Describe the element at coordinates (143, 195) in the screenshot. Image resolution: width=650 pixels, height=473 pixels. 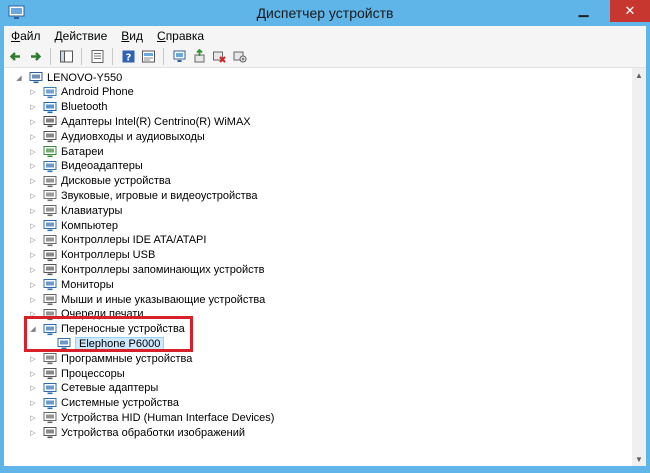
I see `tree-node: ▷ Звуковые, игровые и видеоустройства` at that location.